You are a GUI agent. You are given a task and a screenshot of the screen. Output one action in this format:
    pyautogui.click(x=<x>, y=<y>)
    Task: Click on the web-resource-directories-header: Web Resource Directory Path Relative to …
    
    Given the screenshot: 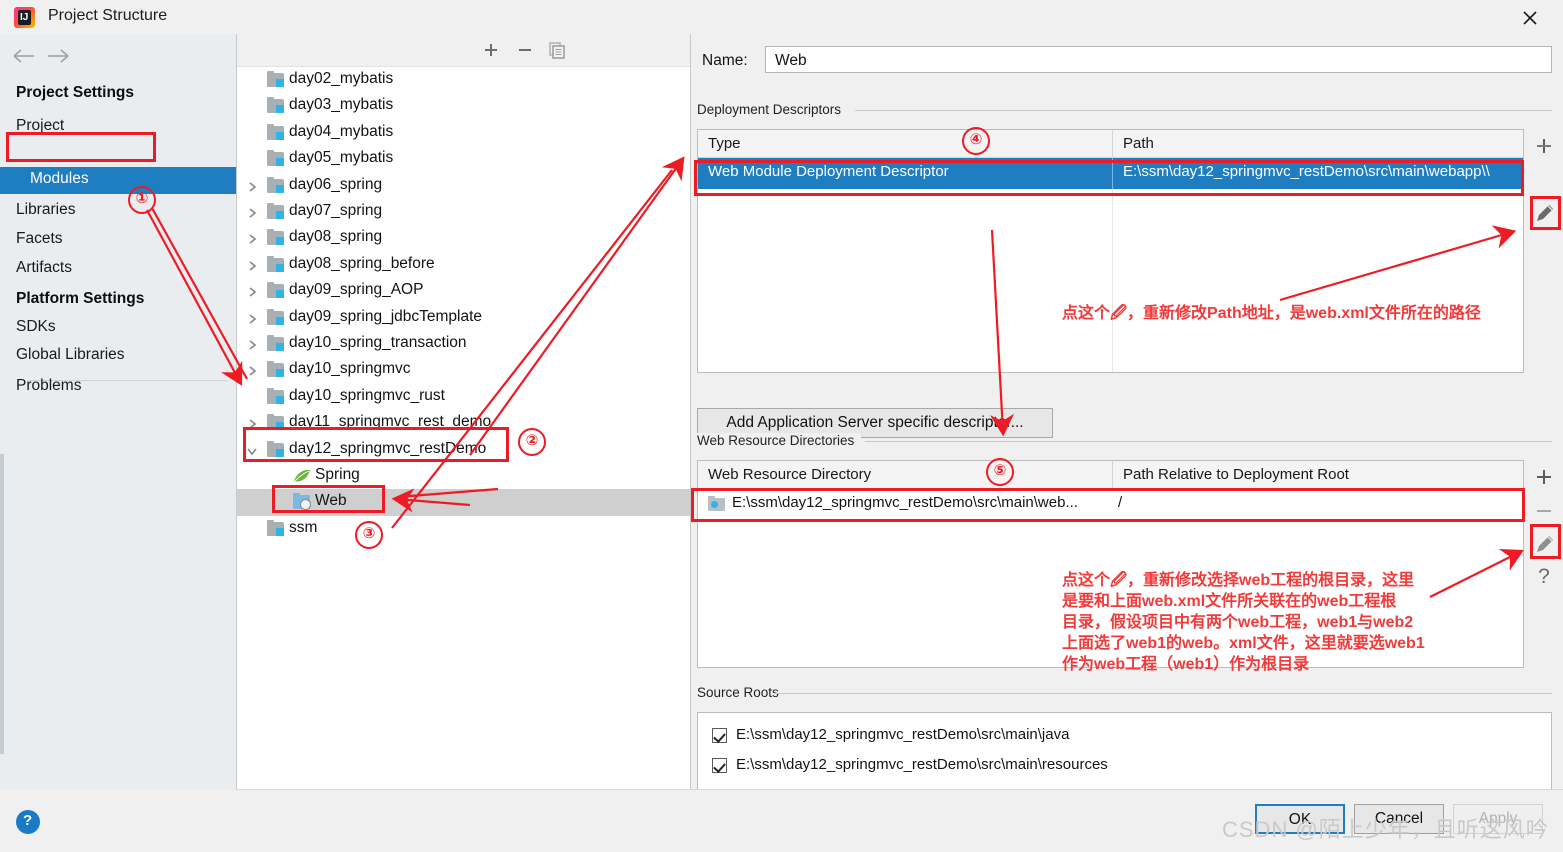 What is the action you would take?
    pyautogui.click(x=1110, y=475)
    